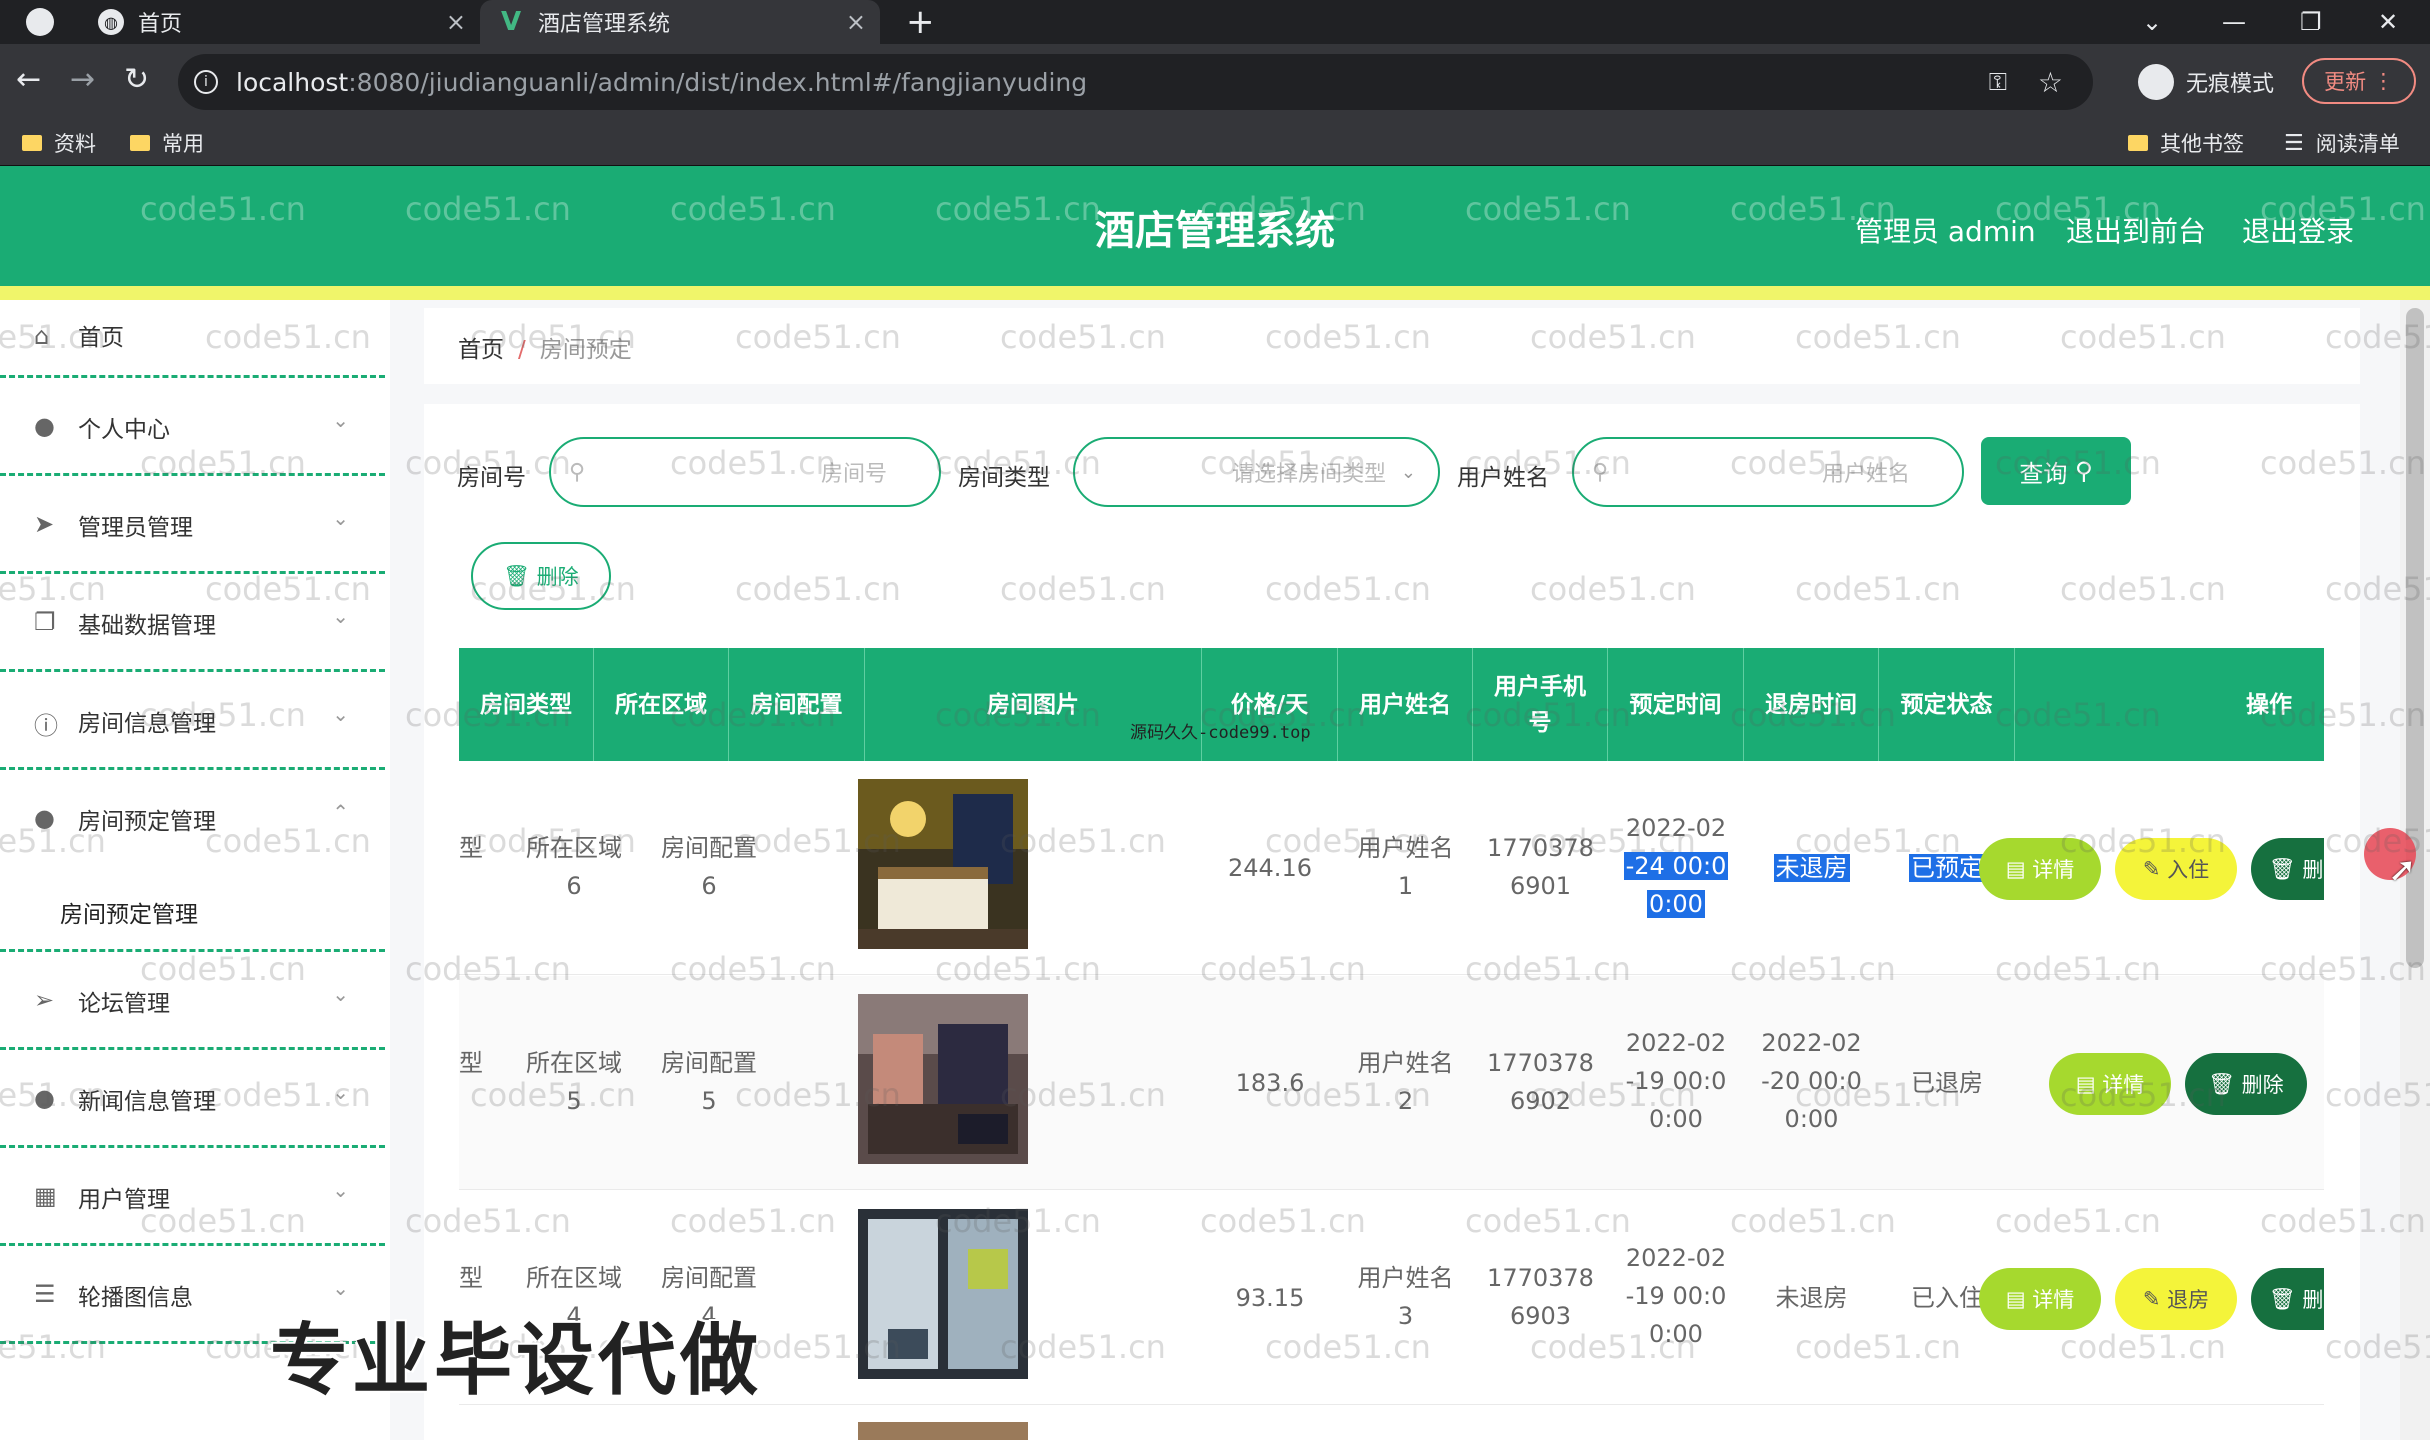  Describe the element at coordinates (192, 1001) in the screenshot. I see `sidebar-item-forum: ➢ 论坛管理 ⌄` at that location.